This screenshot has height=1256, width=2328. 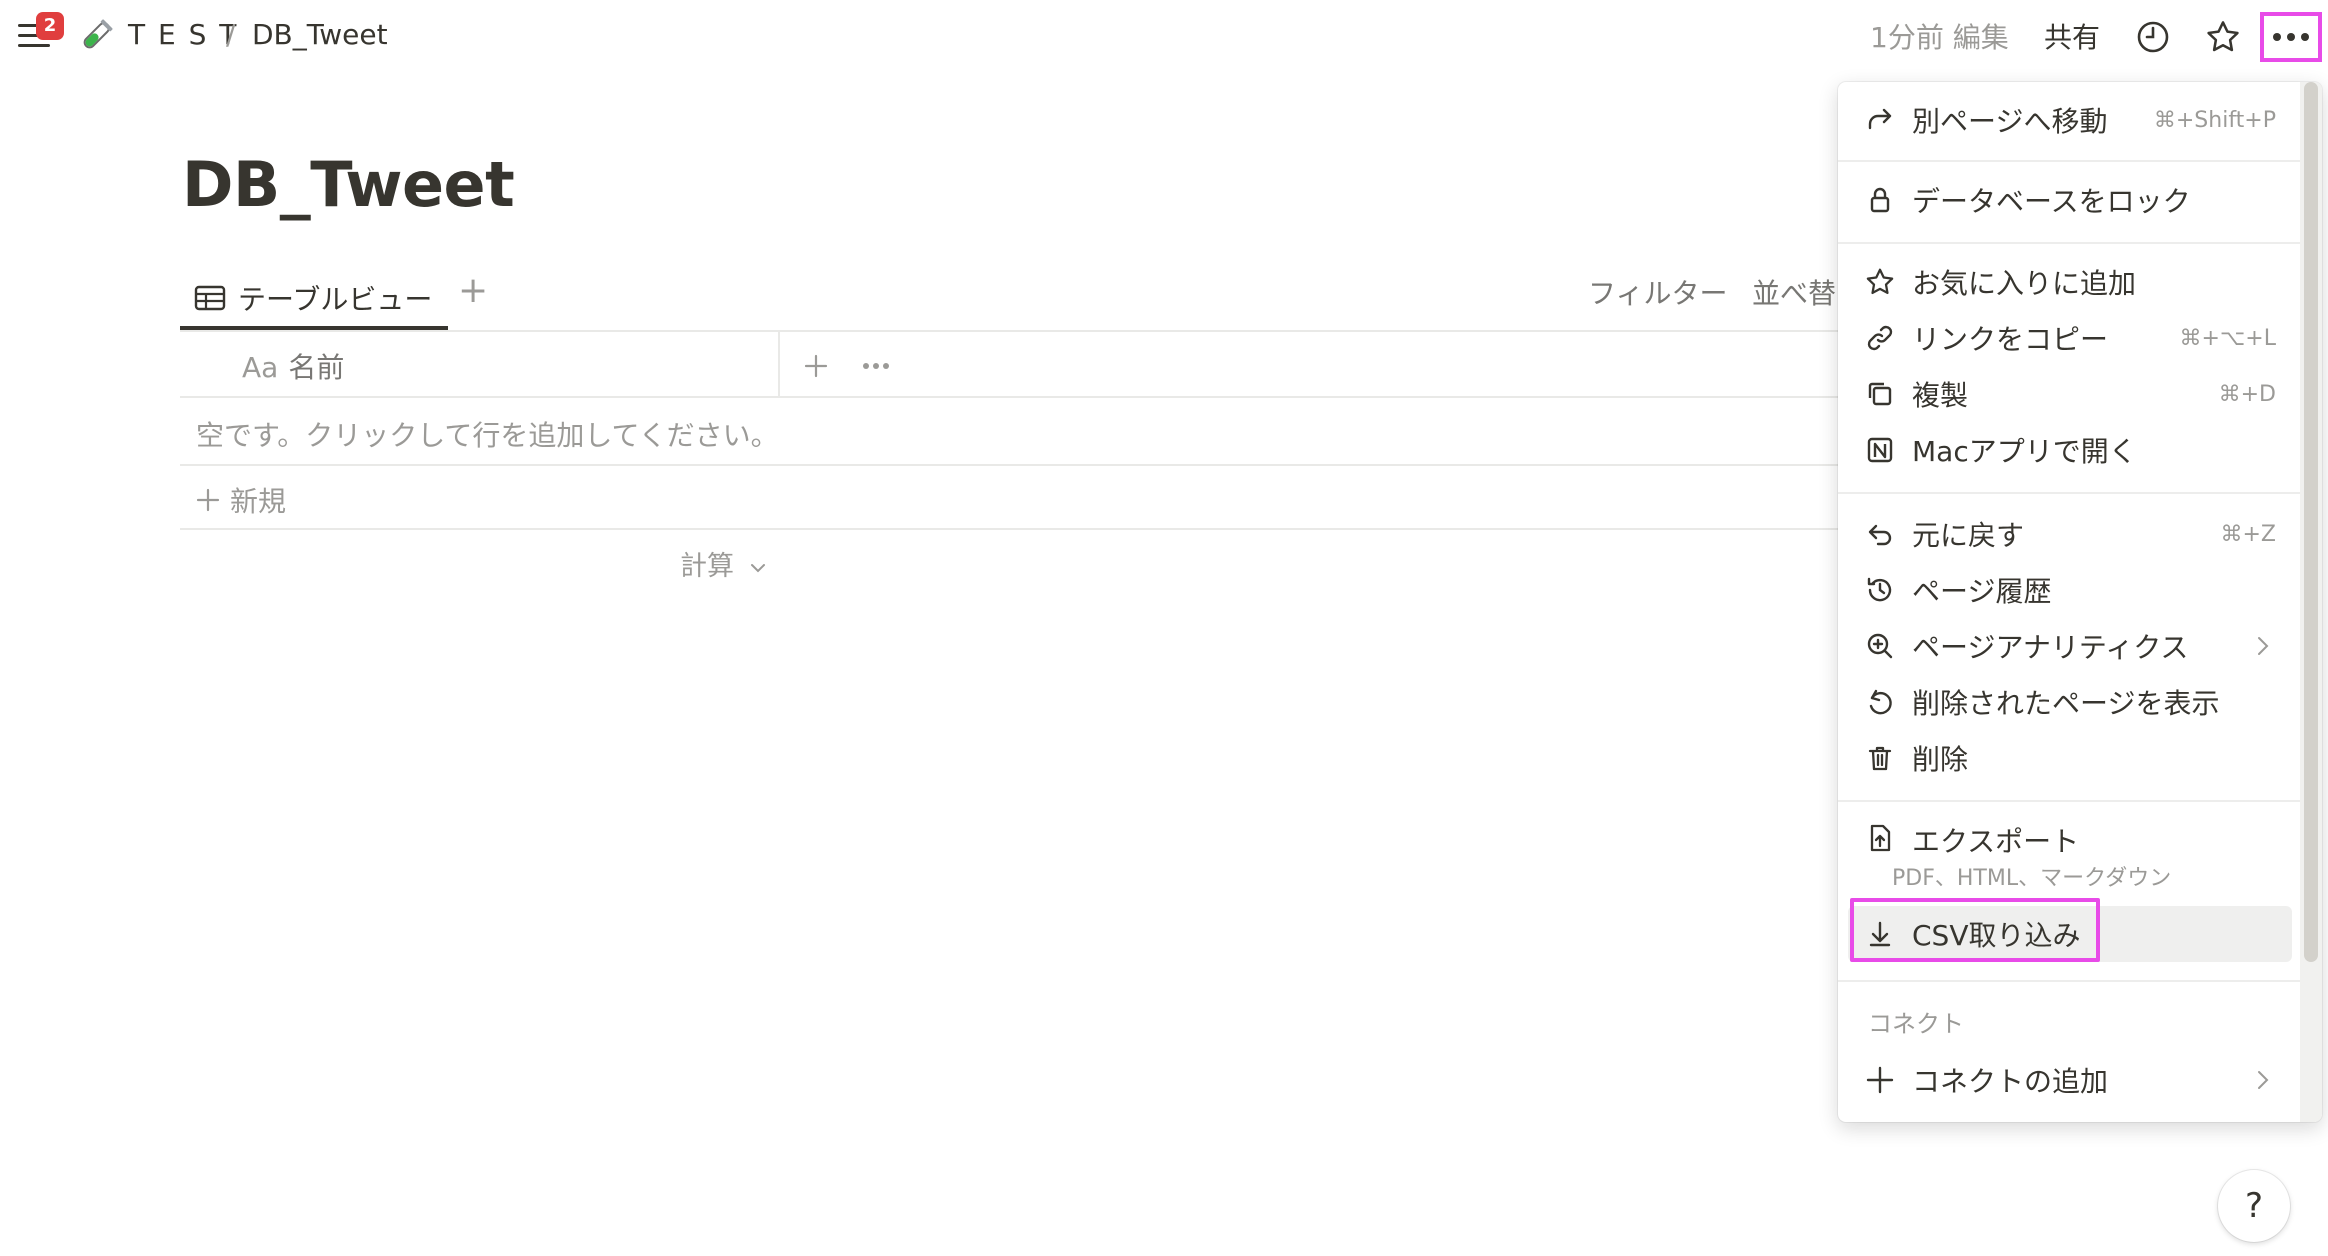 I want to click on filter-button: フィルター, so click(x=1657, y=292).